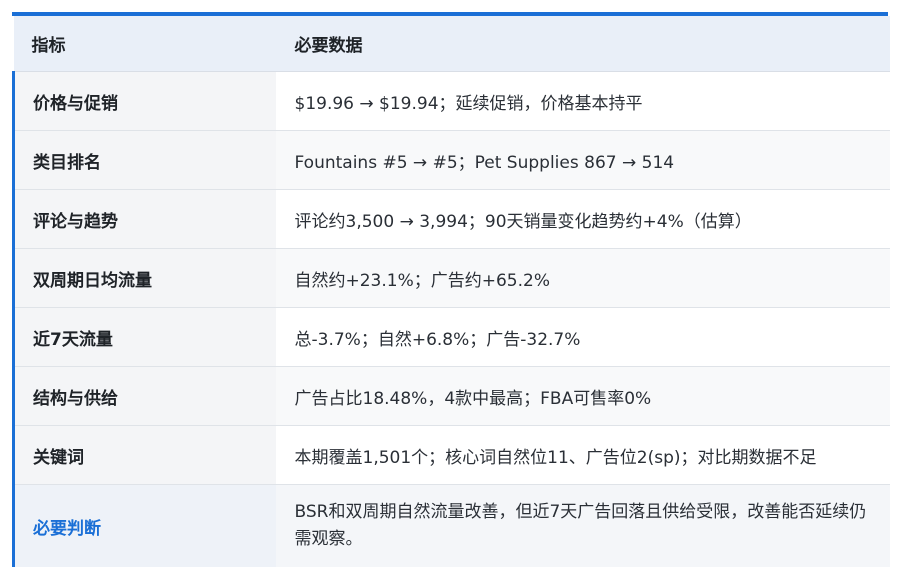 The width and height of the screenshot is (900, 567). What do you see at coordinates (145, 526) in the screenshot?
I see `judgment-label: 必要判断` at bounding box center [145, 526].